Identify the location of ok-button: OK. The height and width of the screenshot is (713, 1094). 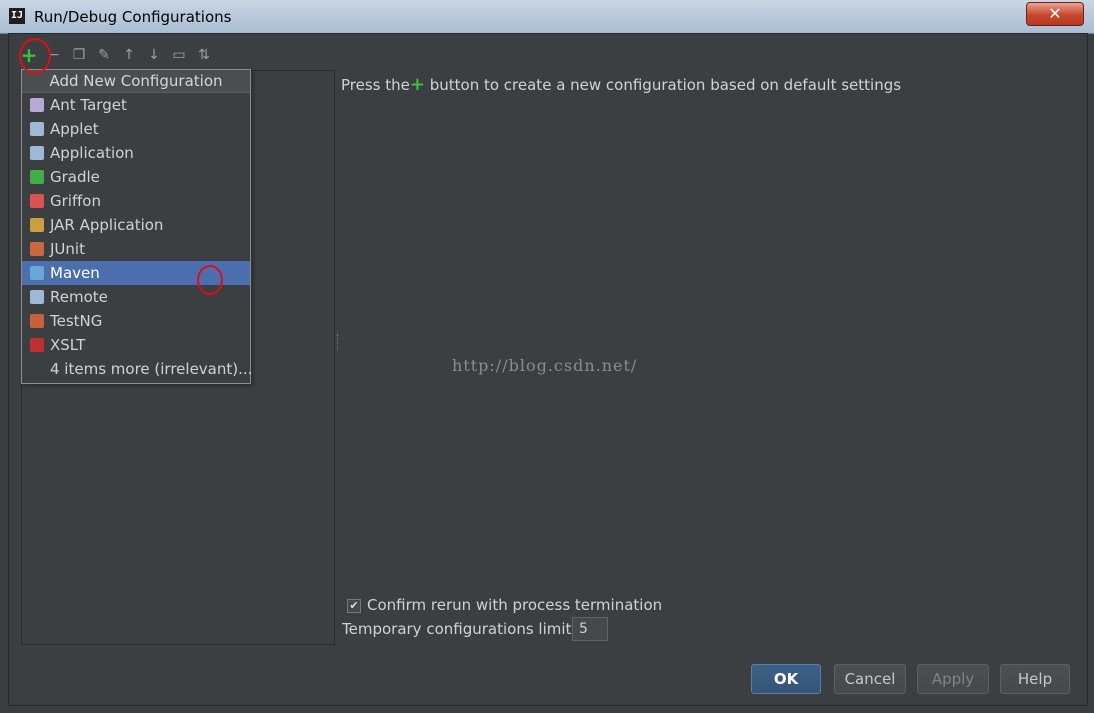
(786, 679).